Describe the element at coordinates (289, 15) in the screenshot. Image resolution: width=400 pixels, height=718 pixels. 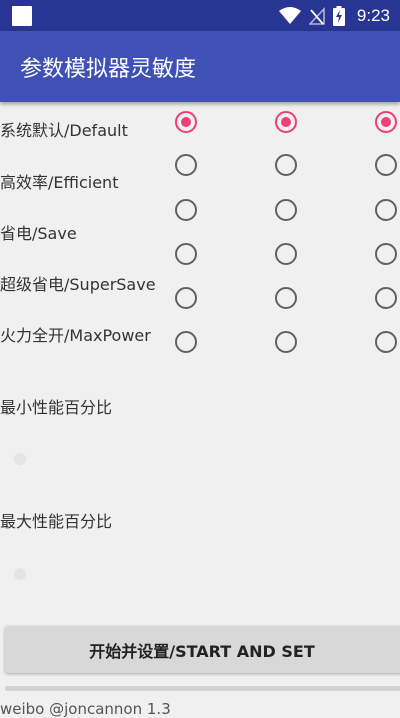
I see `wifi-icon` at that location.